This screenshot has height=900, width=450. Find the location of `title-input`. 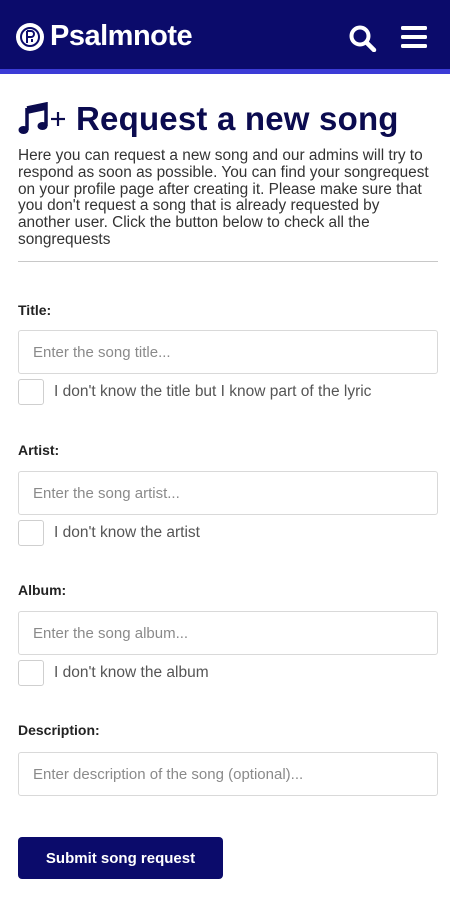

title-input is located at coordinates (228, 352).